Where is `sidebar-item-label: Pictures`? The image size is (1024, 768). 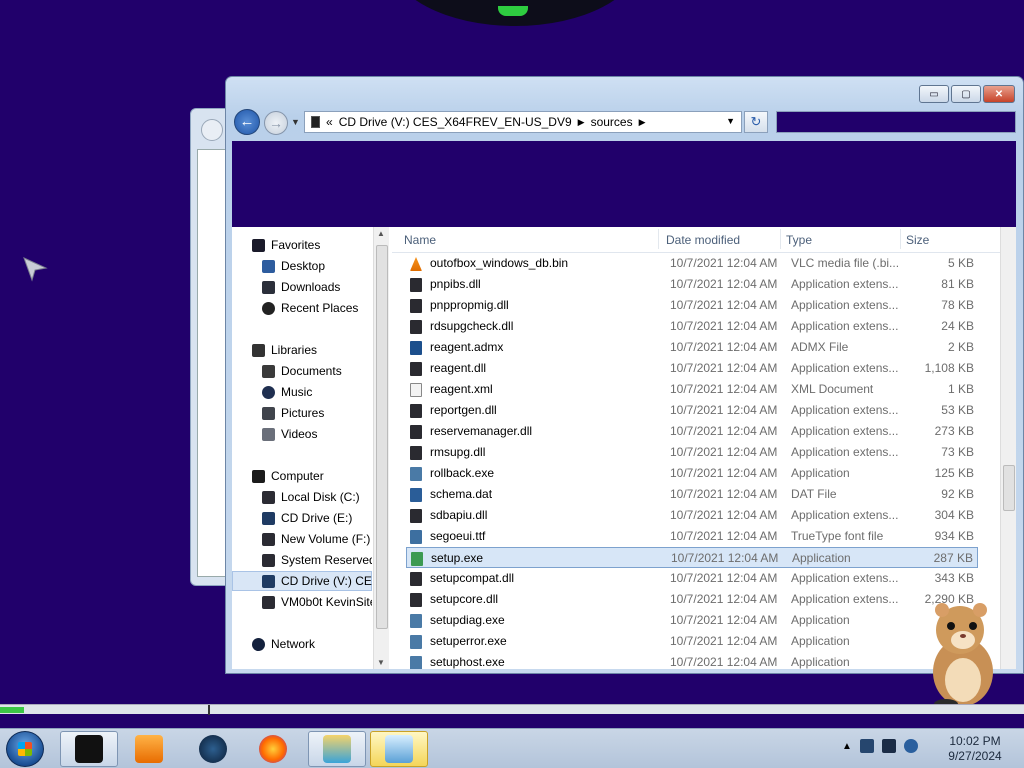
sidebar-item-label: Pictures is located at coordinates (303, 413).